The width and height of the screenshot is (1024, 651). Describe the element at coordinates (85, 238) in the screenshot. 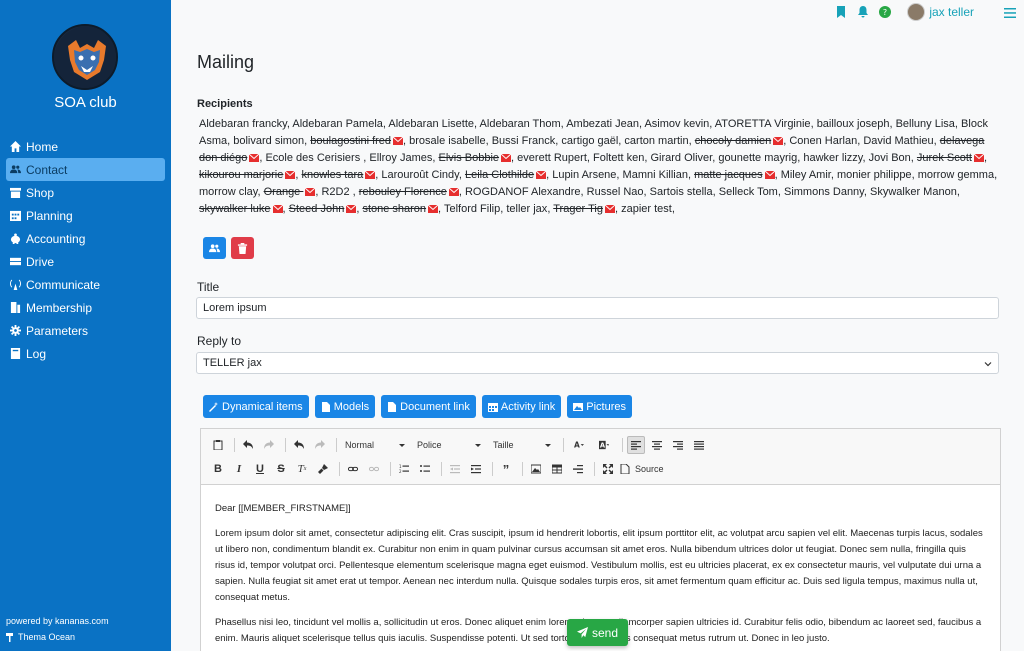

I see `sidebar-item-accounting: Accounting` at that location.